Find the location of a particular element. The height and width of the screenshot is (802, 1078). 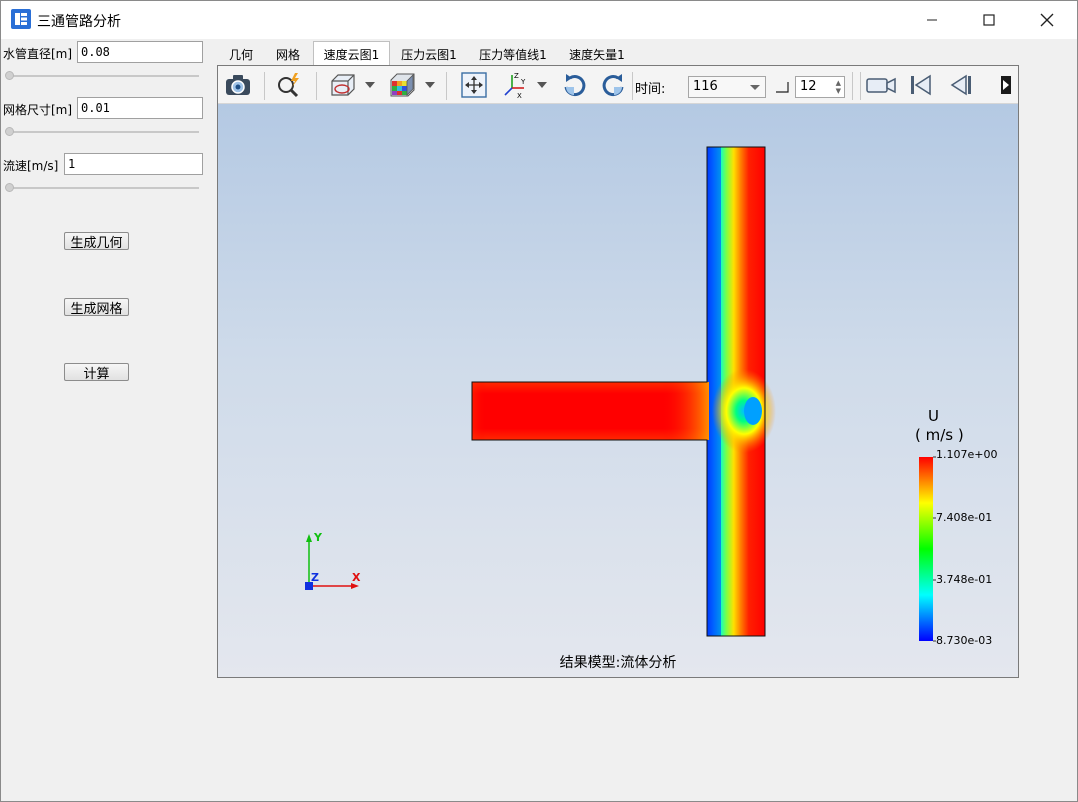

fit-view-icon is located at coordinates (474, 85).